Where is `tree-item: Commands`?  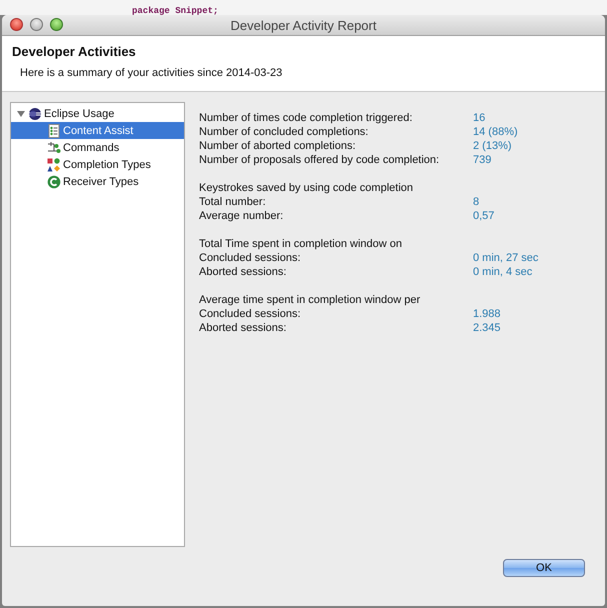
tree-item: Commands is located at coordinates (97, 147).